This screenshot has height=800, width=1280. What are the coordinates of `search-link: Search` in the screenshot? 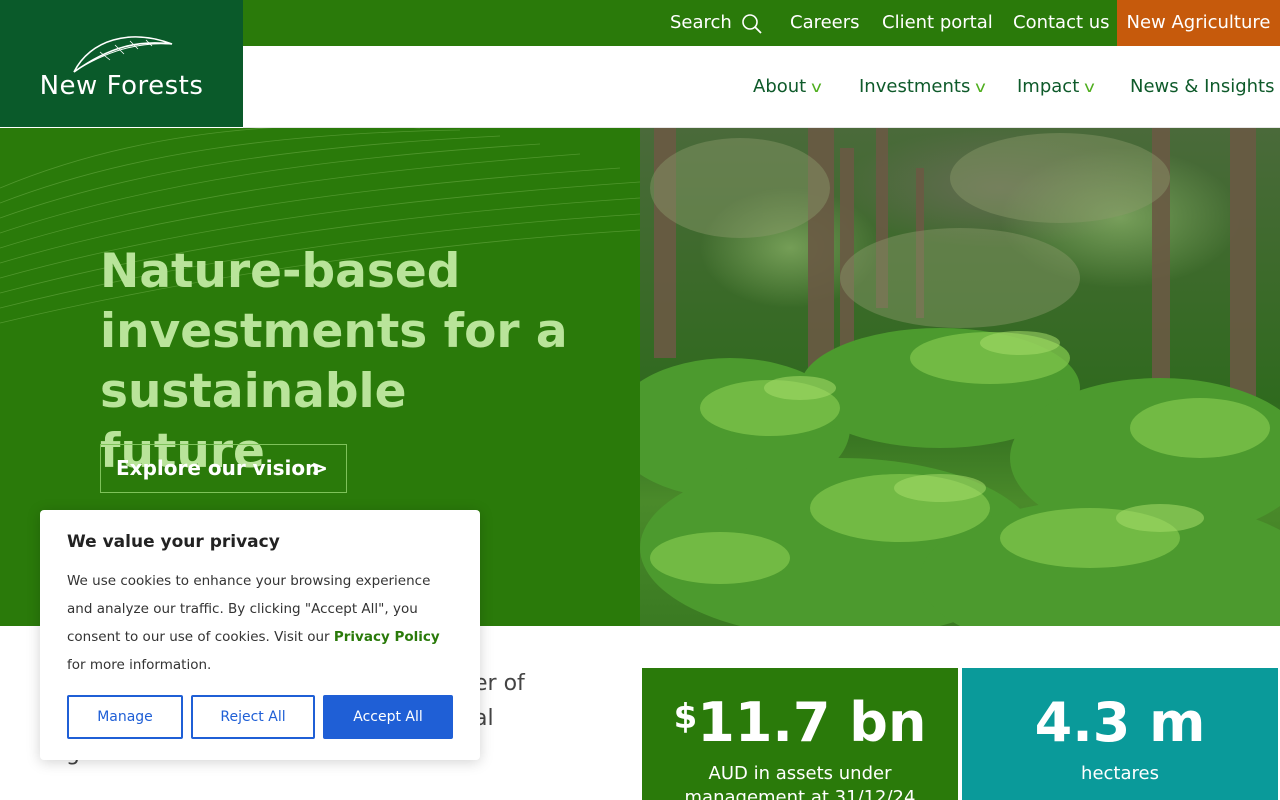 It's located at (716, 23).